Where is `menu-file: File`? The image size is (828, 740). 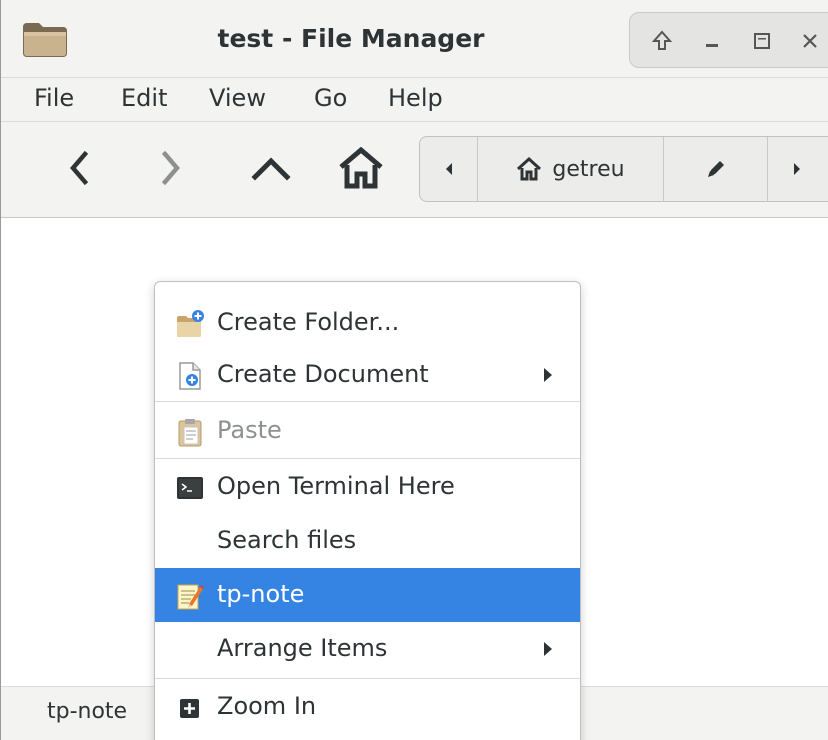
menu-file: File is located at coordinates (54, 98).